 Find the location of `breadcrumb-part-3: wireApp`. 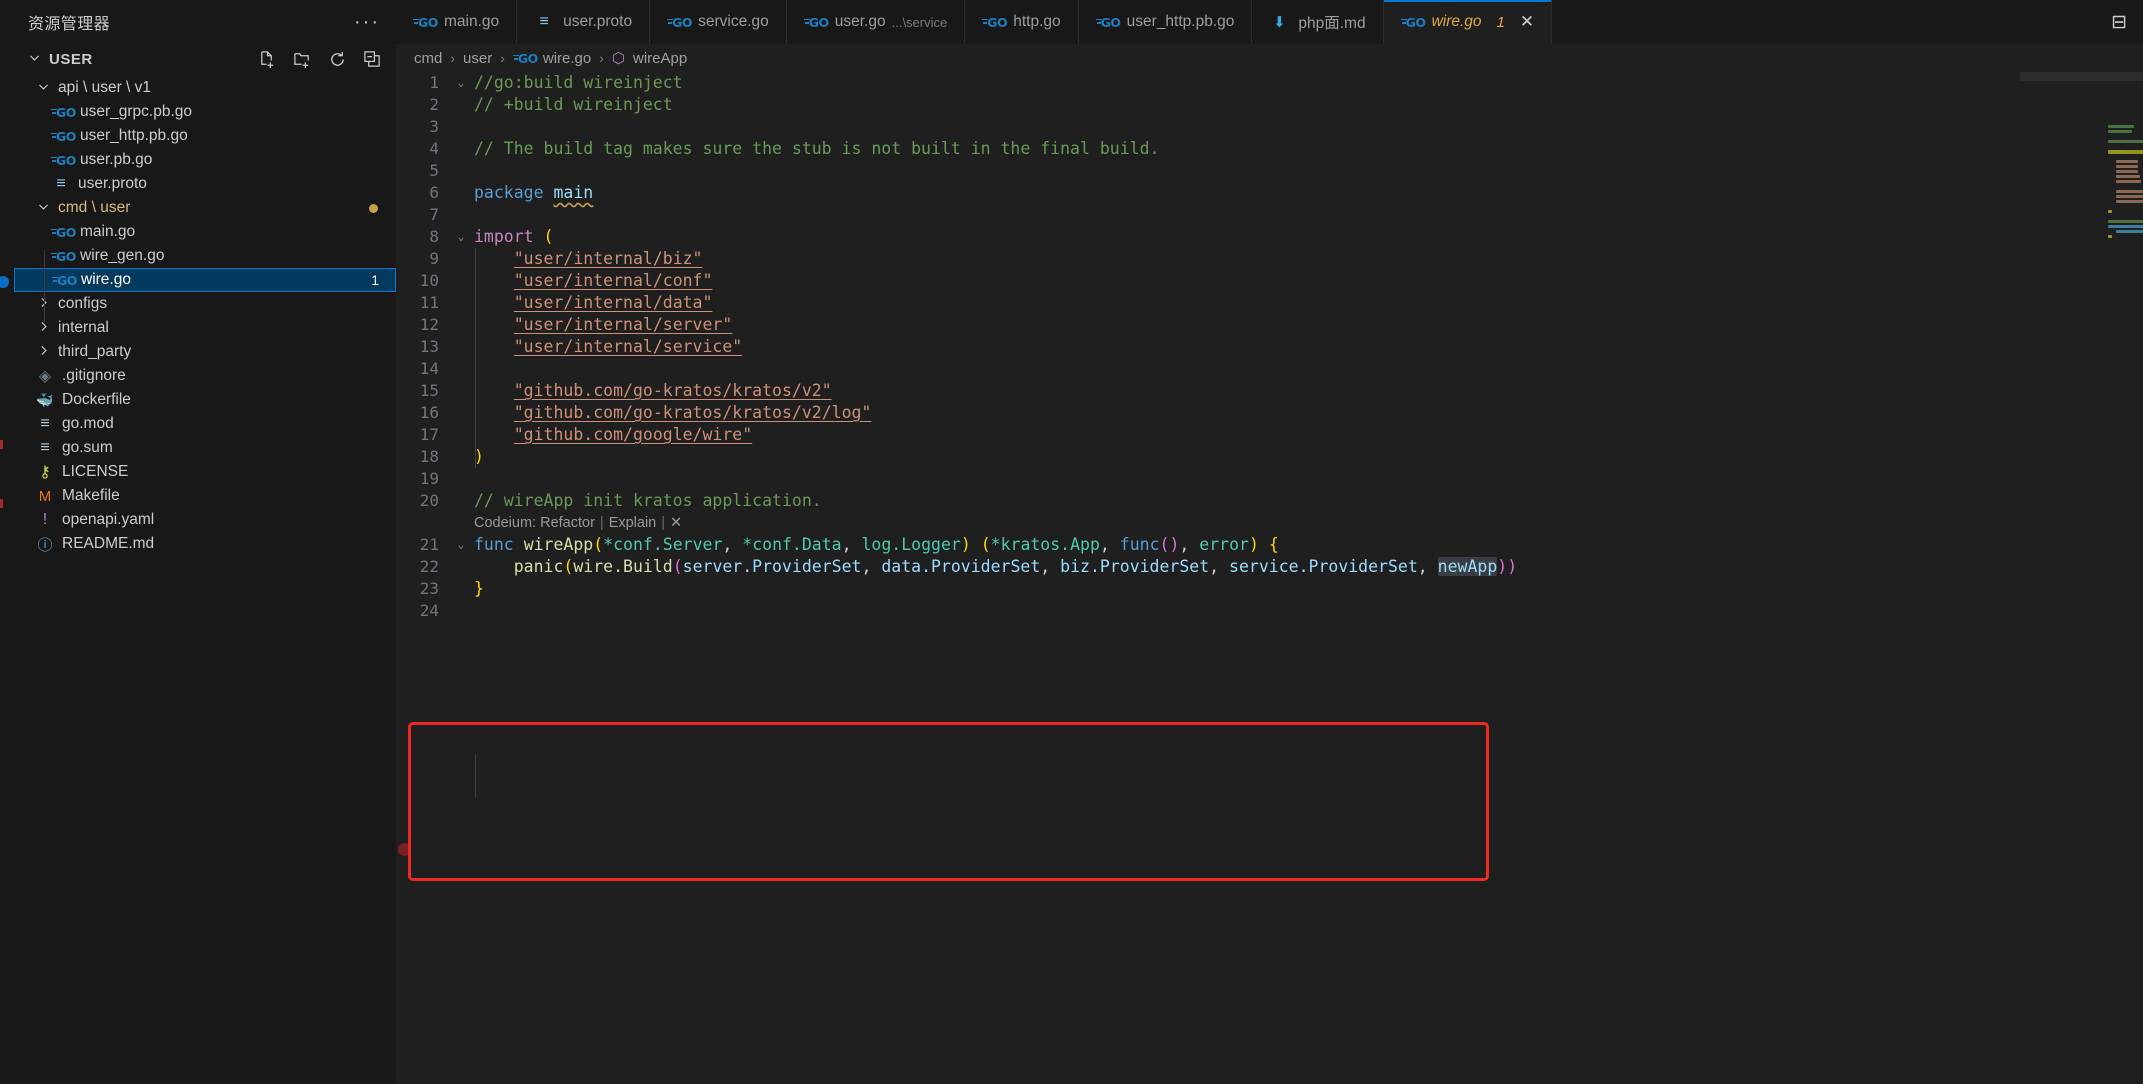

breadcrumb-part-3: wireApp is located at coordinates (660, 58).